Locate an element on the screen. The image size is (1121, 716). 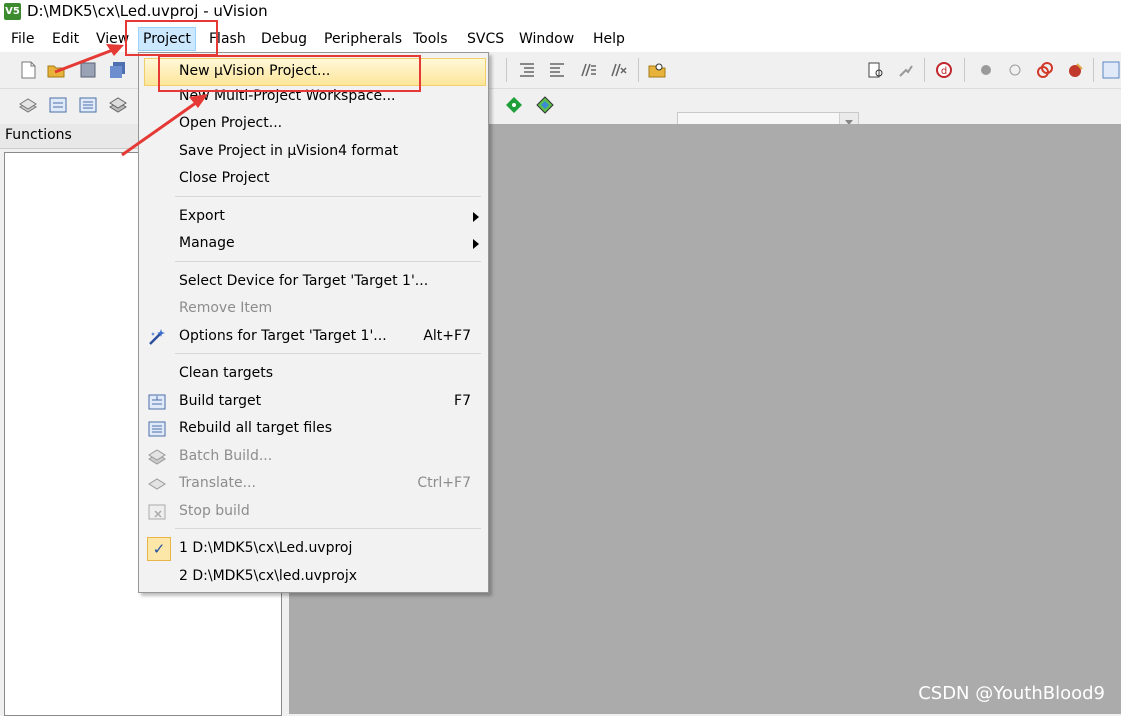
menu-window: Window is located at coordinates (546, 39).